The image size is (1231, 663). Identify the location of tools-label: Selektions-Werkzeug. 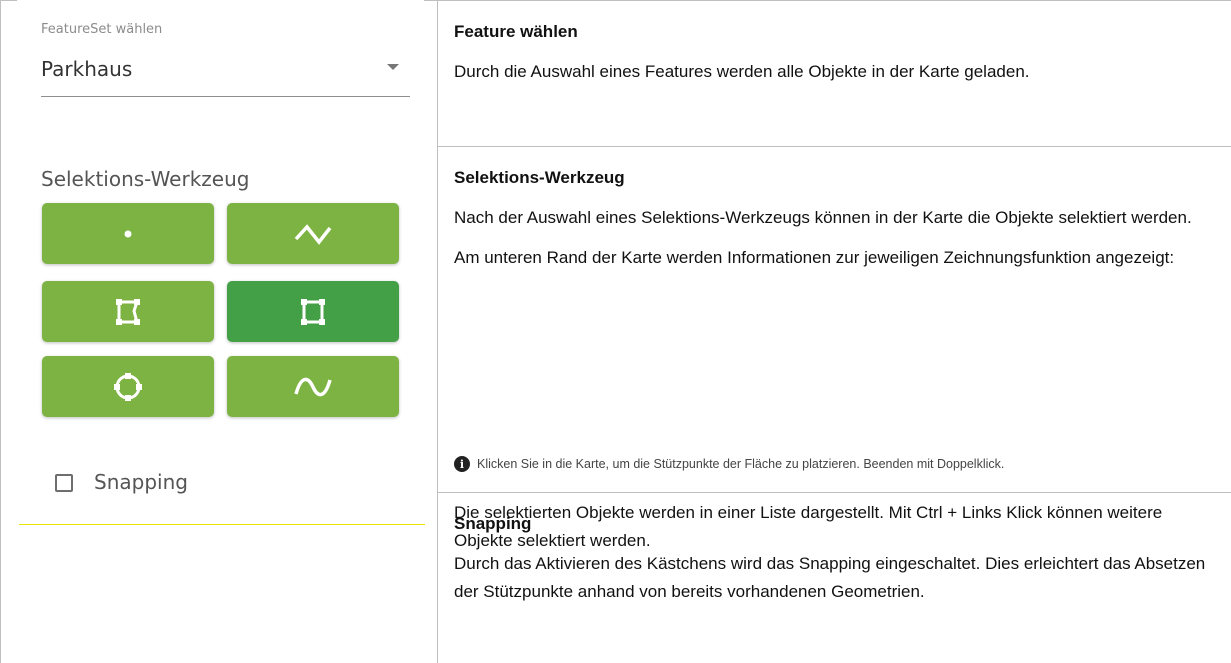
(145, 179).